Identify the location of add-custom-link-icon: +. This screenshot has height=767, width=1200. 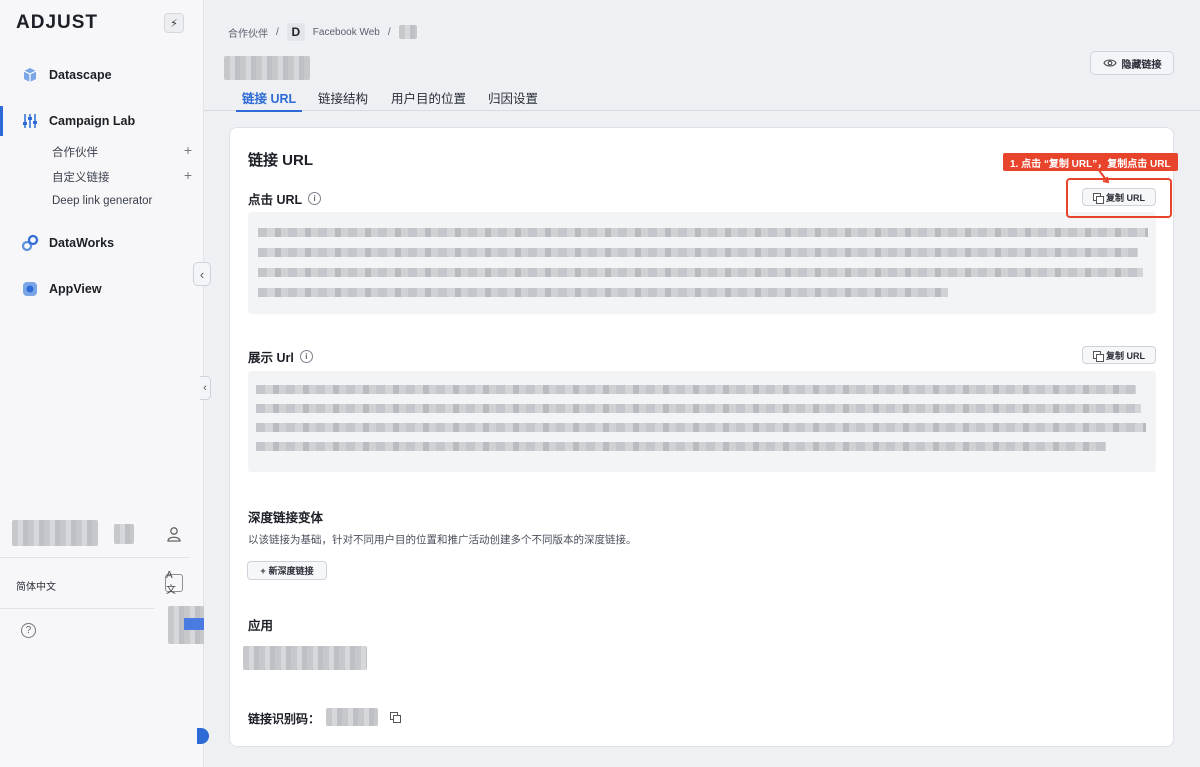
(188, 176).